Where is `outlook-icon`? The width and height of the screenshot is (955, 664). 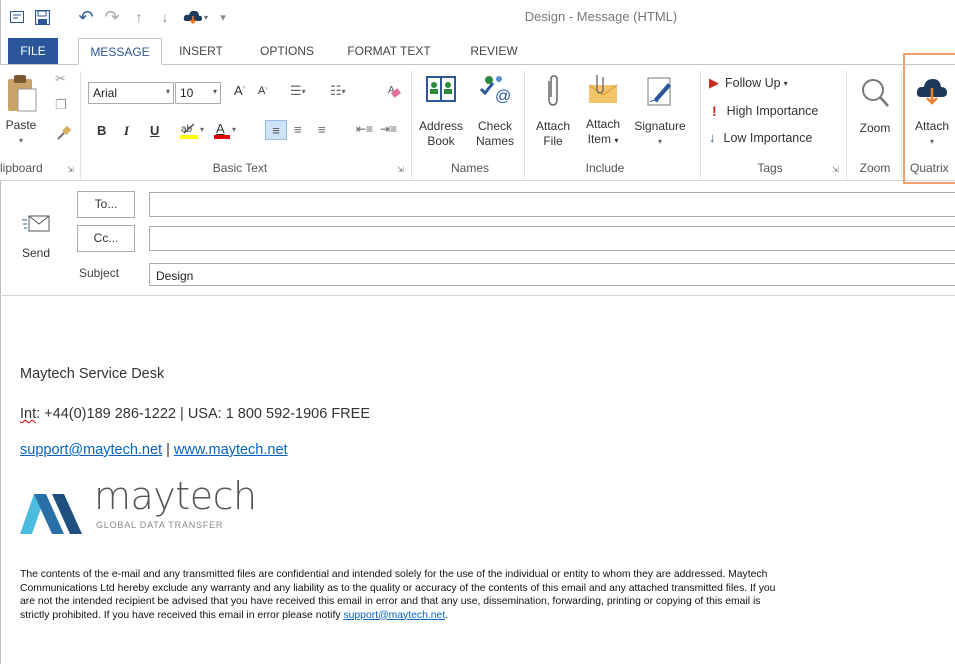 outlook-icon is located at coordinates (17, 17).